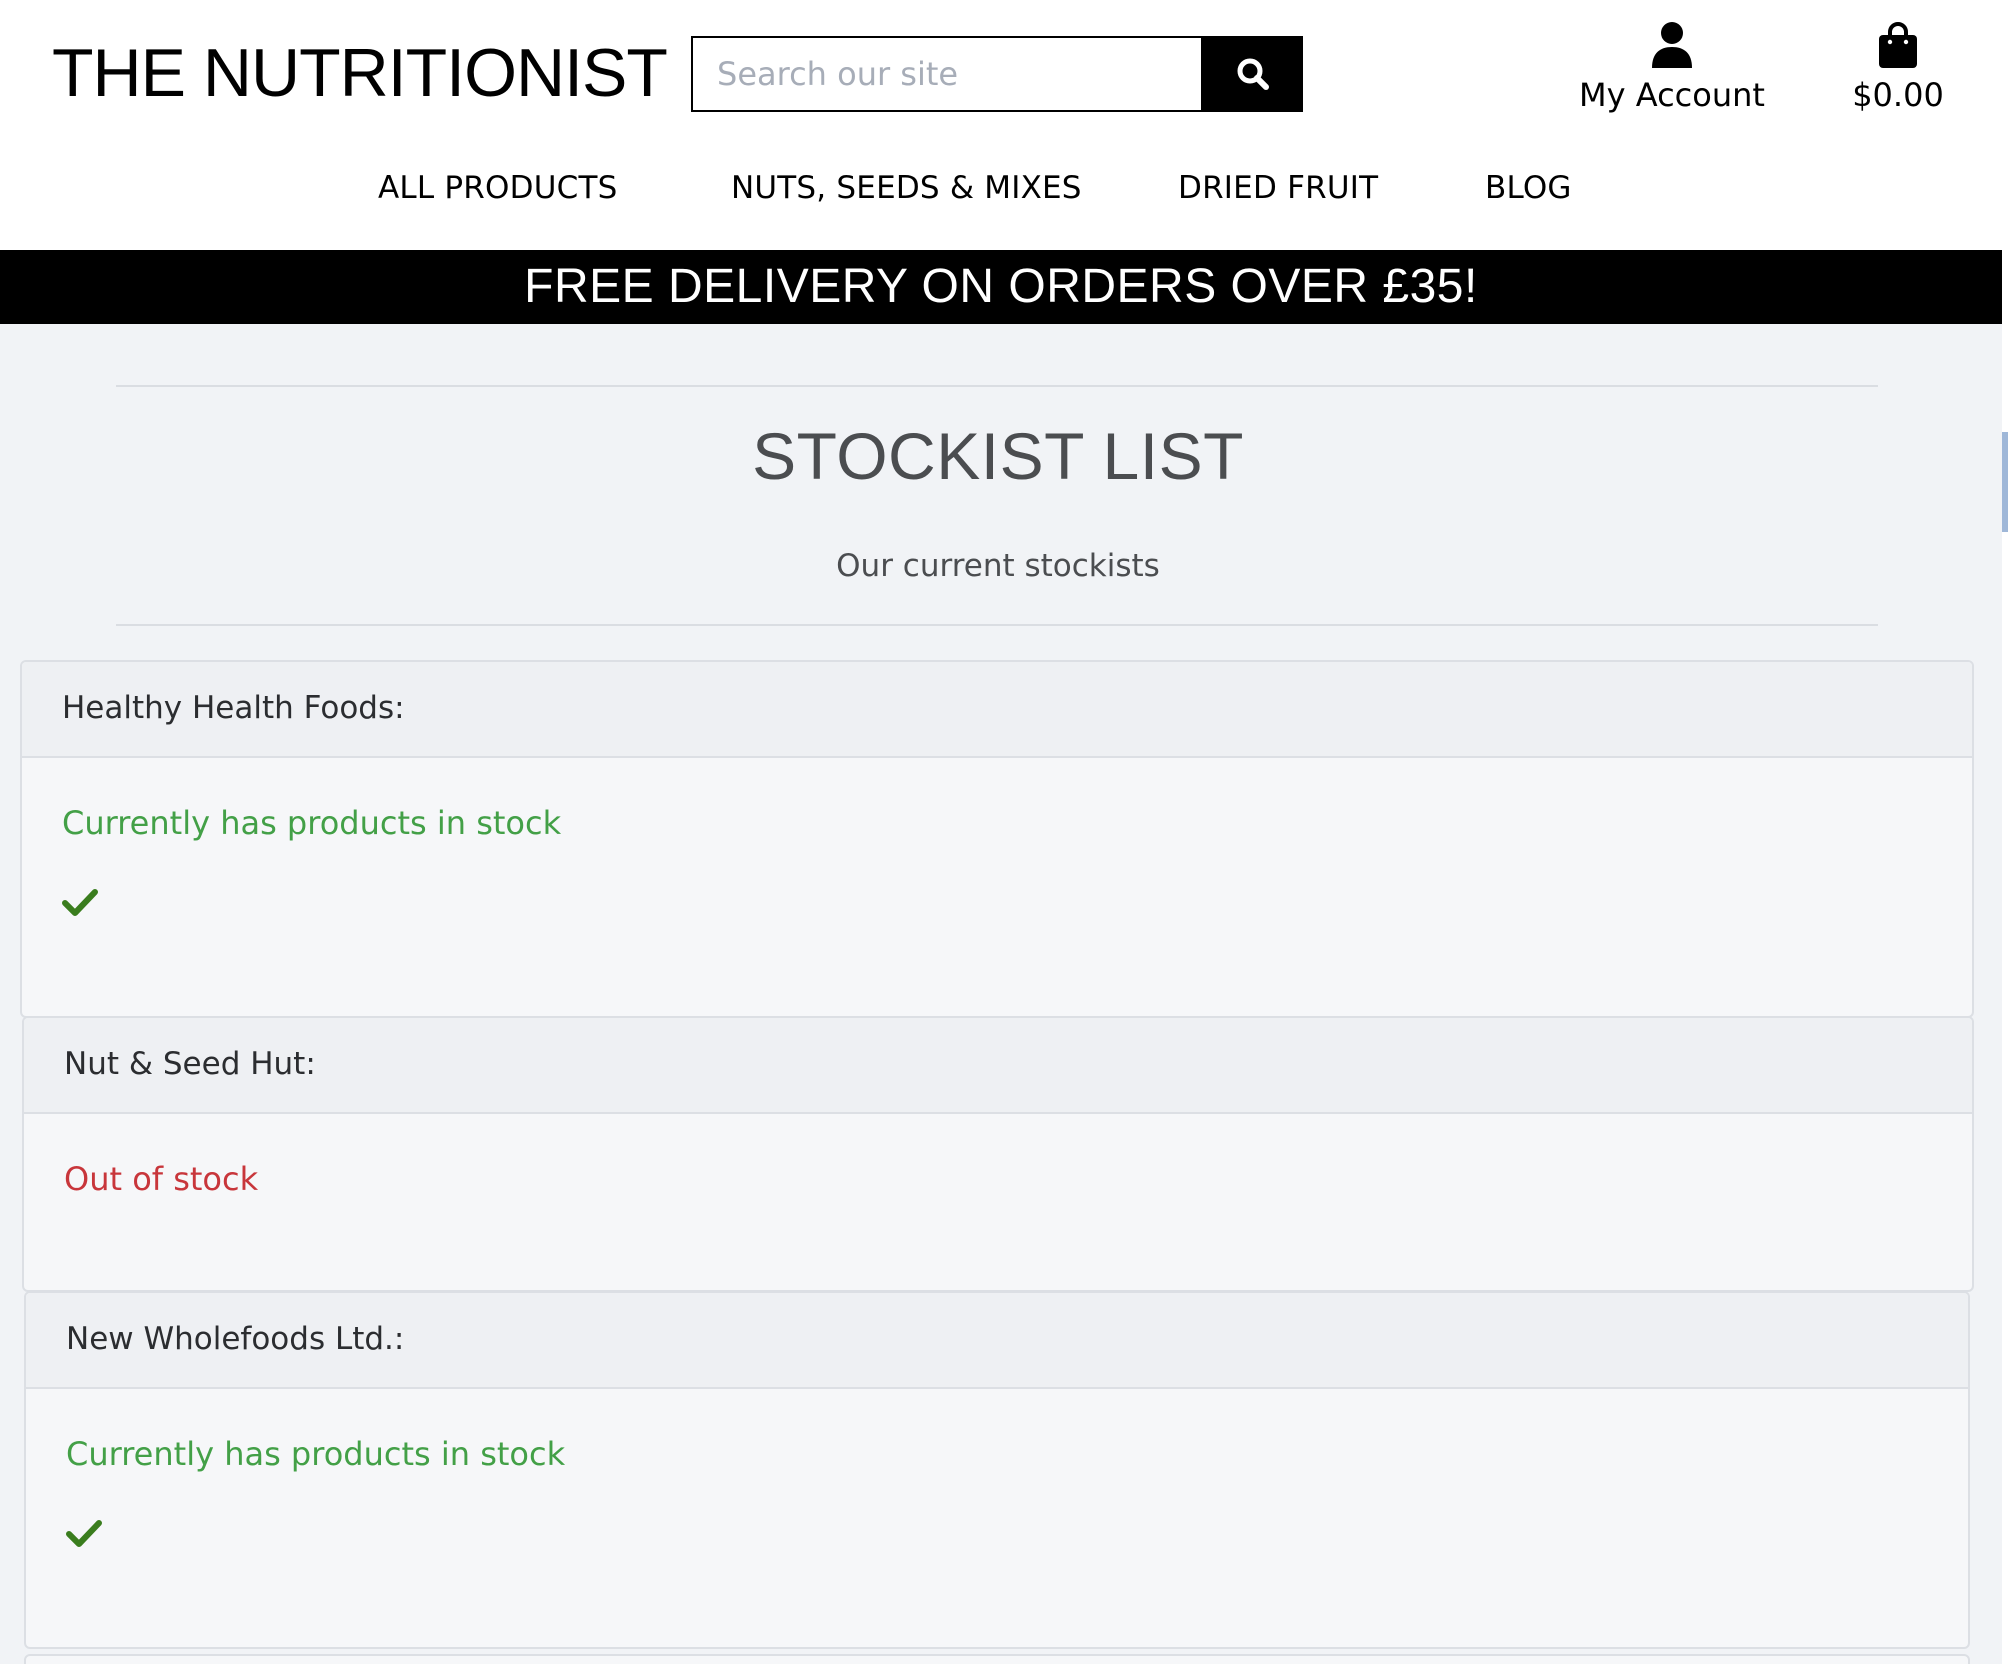 The height and width of the screenshot is (1664, 2008). What do you see at coordinates (2005, 482) in the screenshot?
I see `scrollbar-thumb` at bounding box center [2005, 482].